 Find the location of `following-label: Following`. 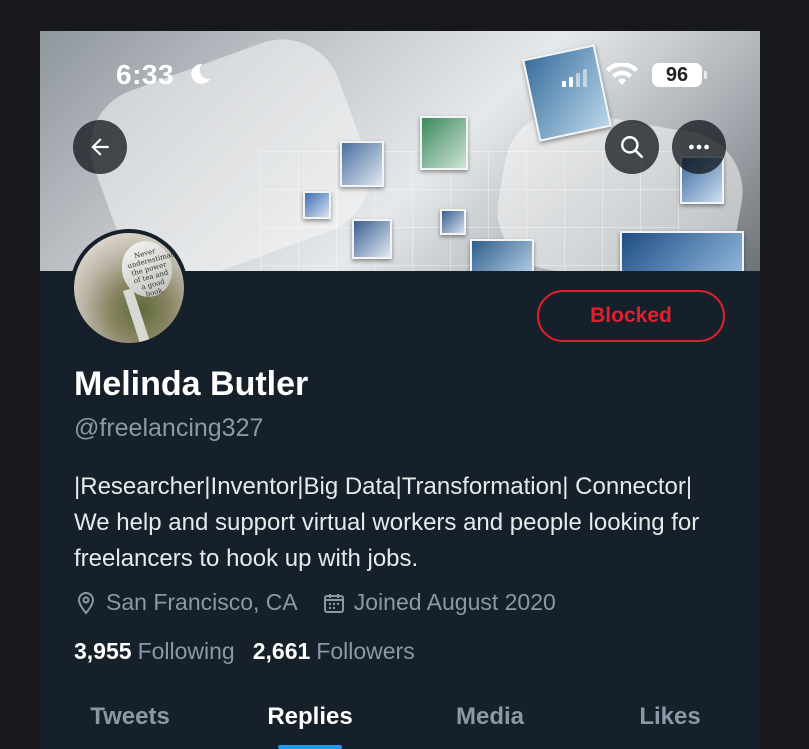

following-label: Following is located at coordinates (186, 651).